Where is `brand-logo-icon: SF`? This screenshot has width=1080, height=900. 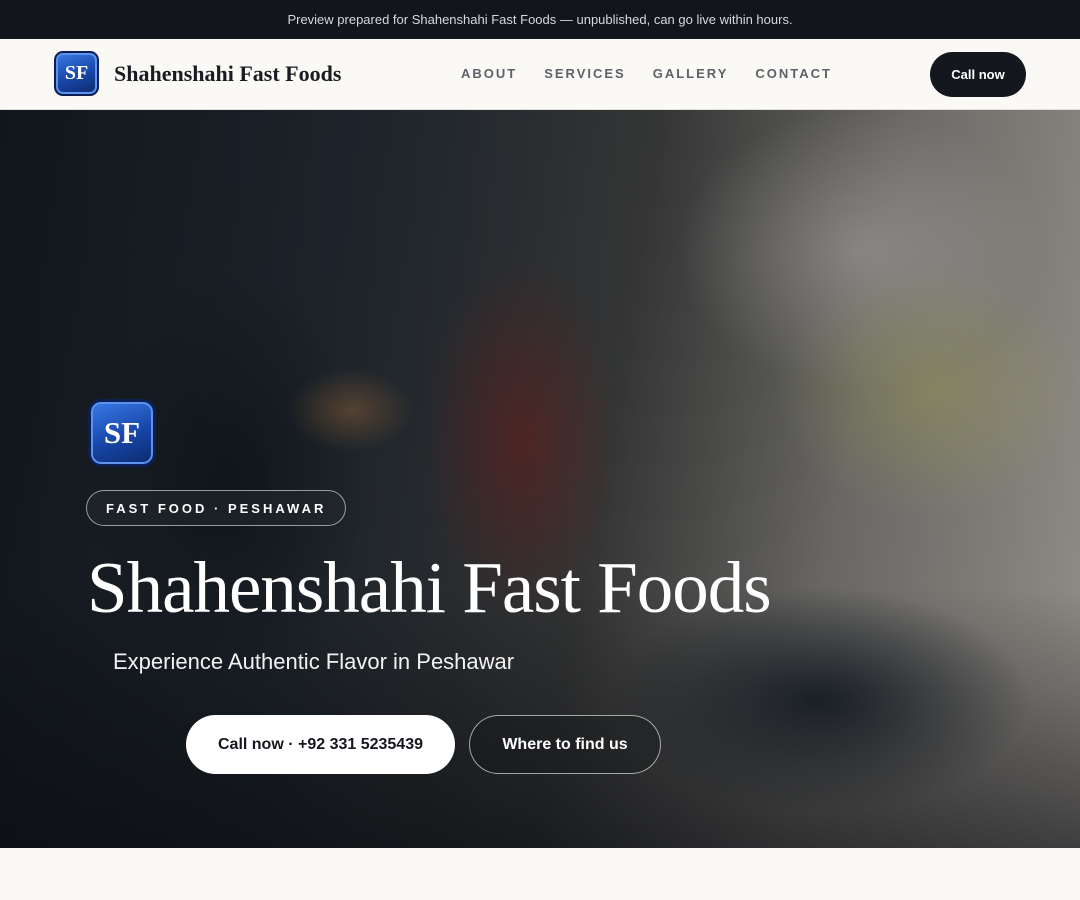 brand-logo-icon: SF is located at coordinates (76, 73).